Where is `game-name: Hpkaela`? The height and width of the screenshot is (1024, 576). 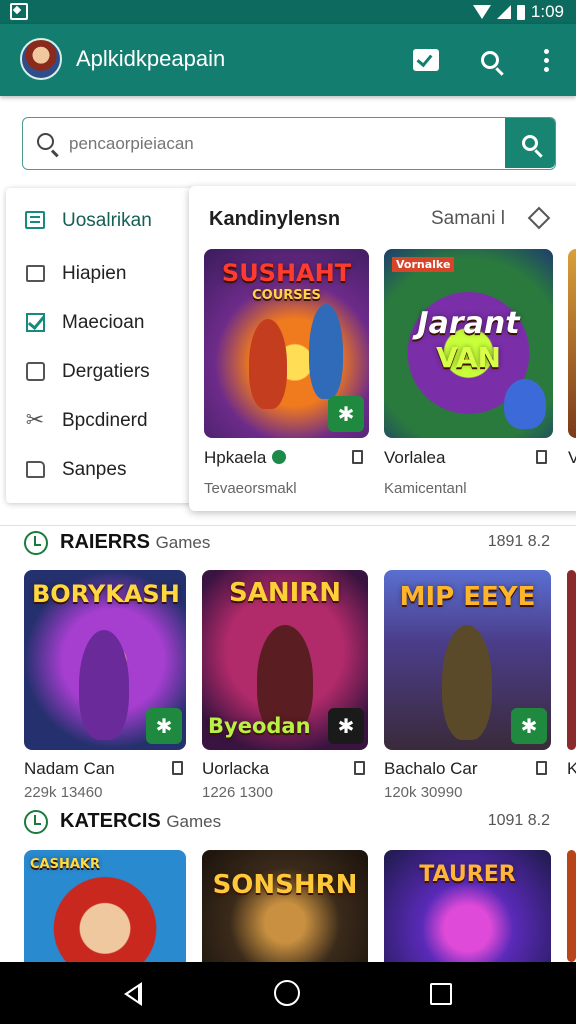
game-name: Hpkaela is located at coordinates (245, 458).